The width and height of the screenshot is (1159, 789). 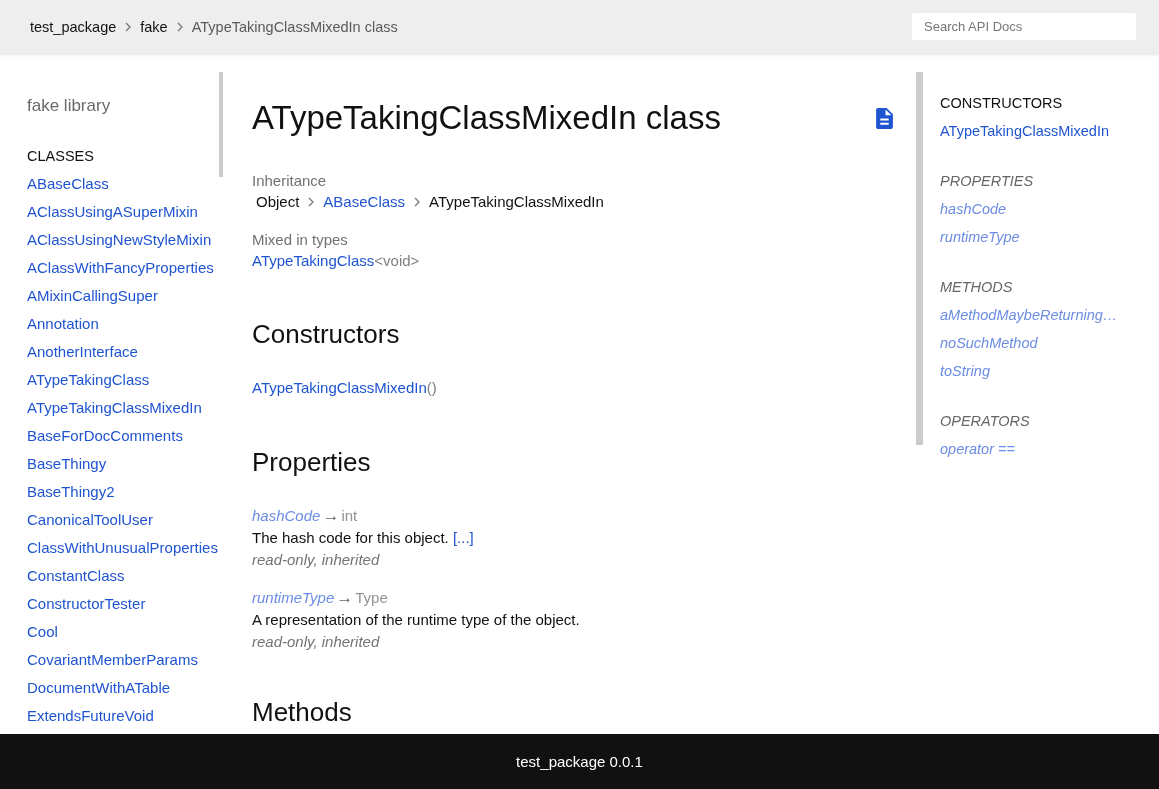 I want to click on library-title: fake library, so click(x=69, y=106).